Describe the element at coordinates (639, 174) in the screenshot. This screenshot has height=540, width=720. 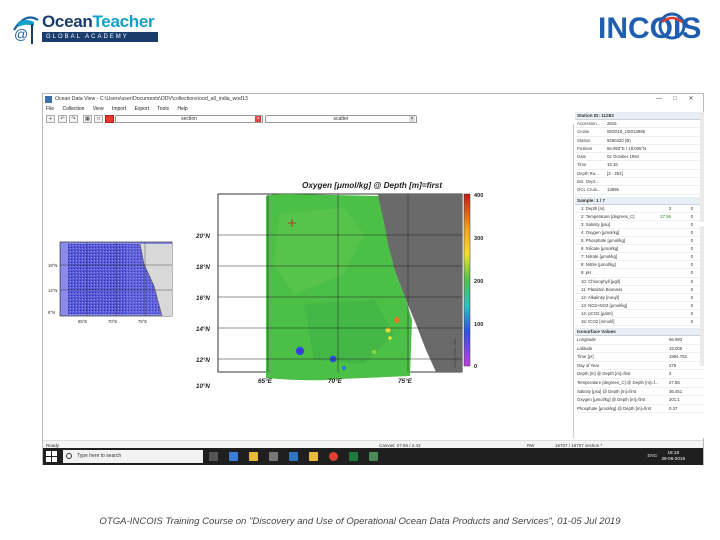
I see `station-row: Depth Ra... [3 - 252]` at that location.